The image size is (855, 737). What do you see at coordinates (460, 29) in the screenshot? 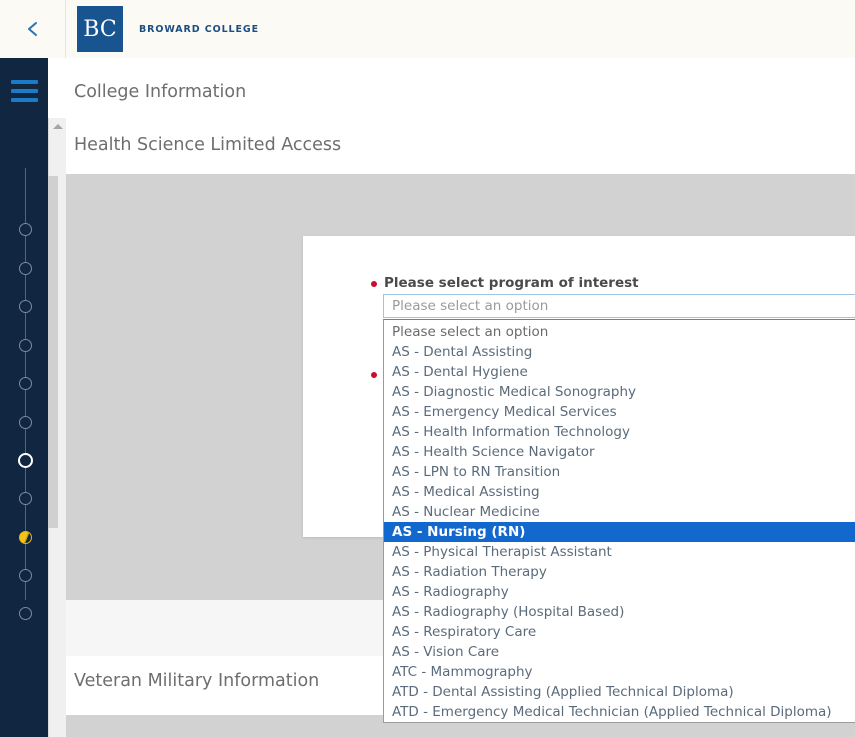
I see `brand-header: BC BROWARD COLLEGE` at bounding box center [460, 29].